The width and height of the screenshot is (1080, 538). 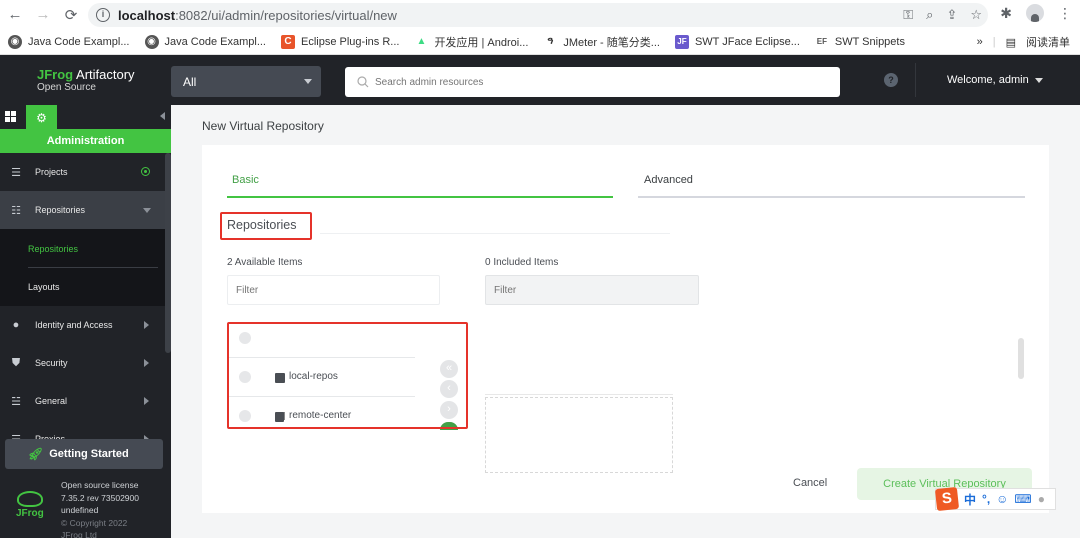 I want to click on form-scrollbar, so click(x=1021, y=358).